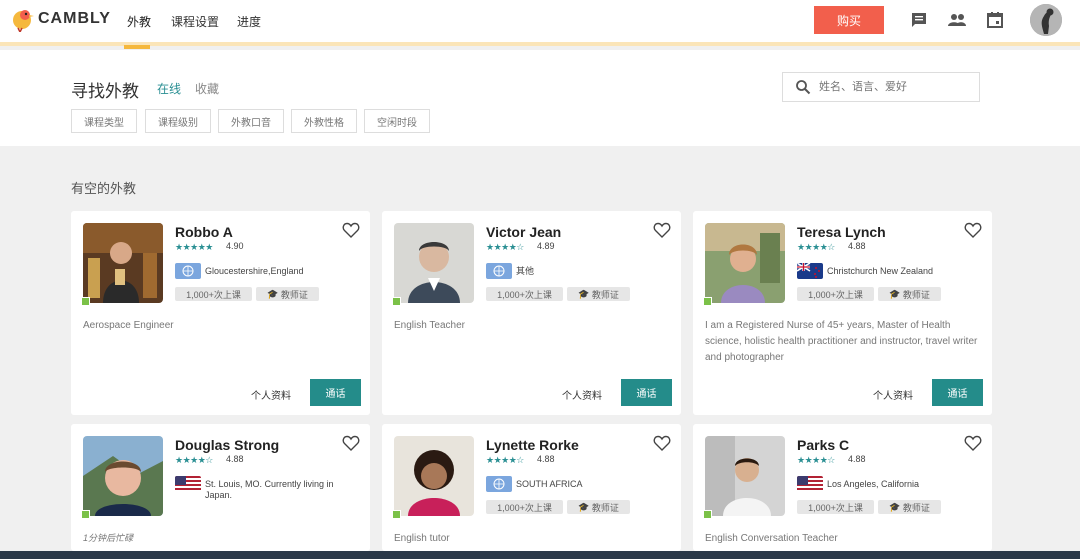  What do you see at coordinates (584, 506) in the screenshot?
I see `graduation-cap-icon: 🎓` at bounding box center [584, 506].